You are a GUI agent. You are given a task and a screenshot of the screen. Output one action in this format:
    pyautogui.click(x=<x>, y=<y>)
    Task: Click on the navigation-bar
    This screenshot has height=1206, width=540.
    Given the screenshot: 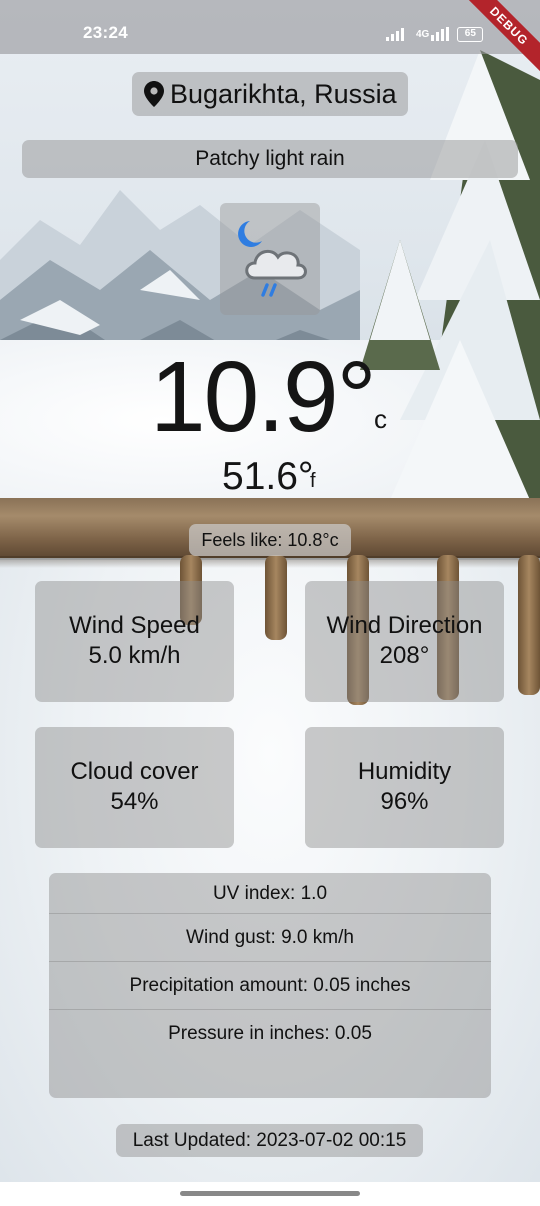 What is the action you would take?
    pyautogui.click(x=270, y=1194)
    